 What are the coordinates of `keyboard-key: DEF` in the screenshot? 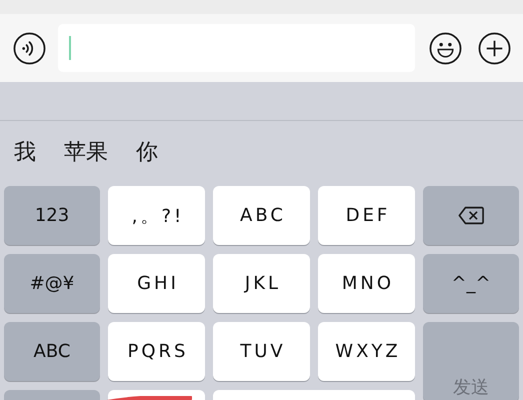 It's located at (366, 215).